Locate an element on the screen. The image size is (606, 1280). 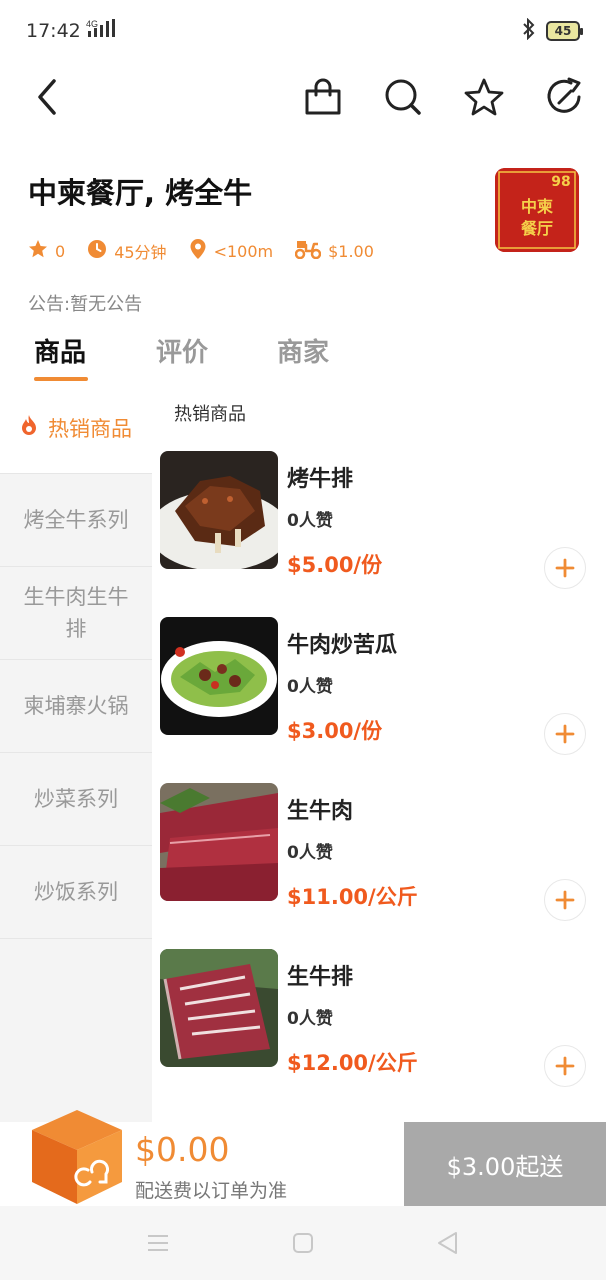
category-hot: 热销商品 is located at coordinates (76, 429).